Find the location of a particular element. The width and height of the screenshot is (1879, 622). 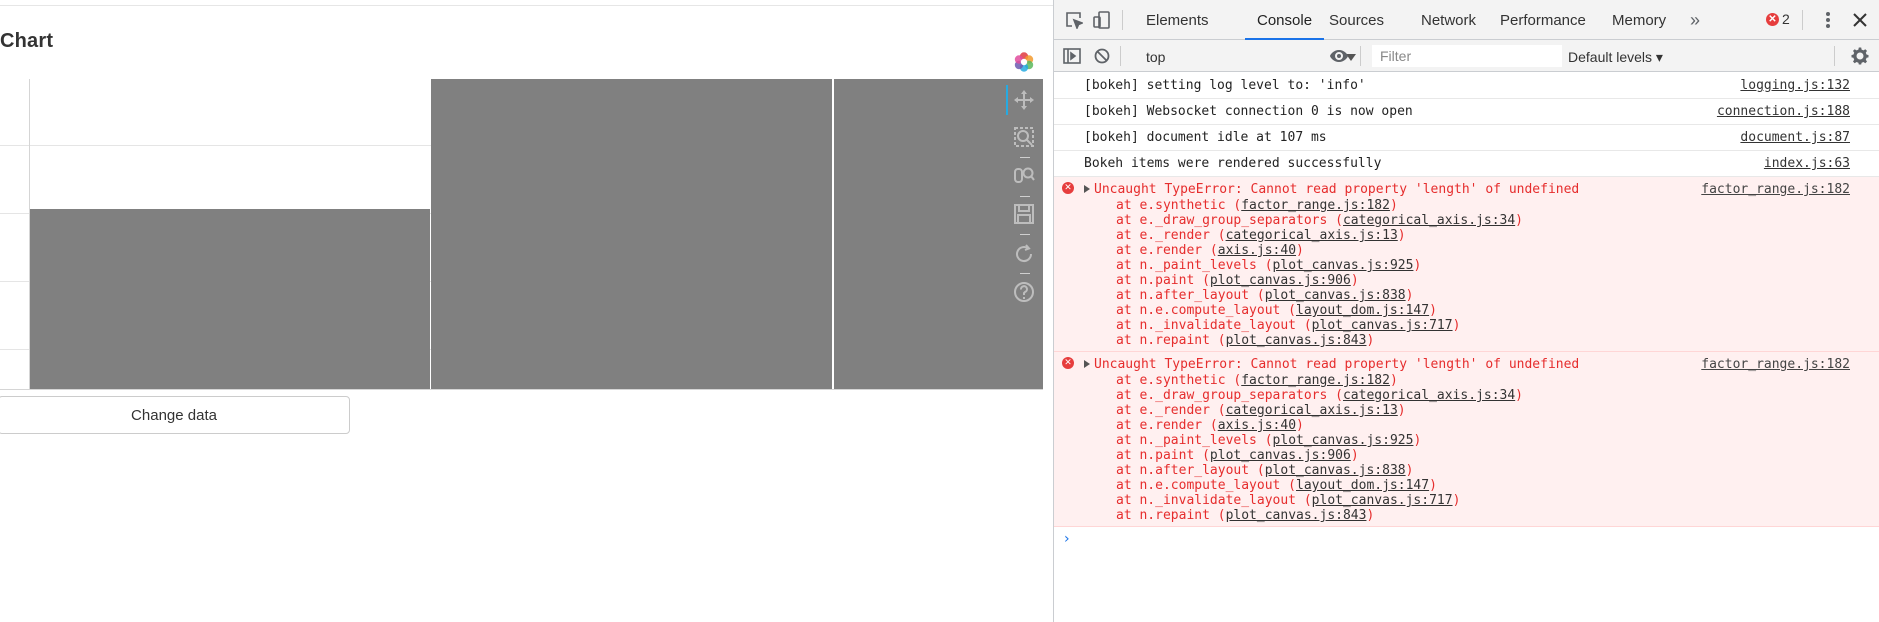

console-filter-input is located at coordinates (1467, 56).